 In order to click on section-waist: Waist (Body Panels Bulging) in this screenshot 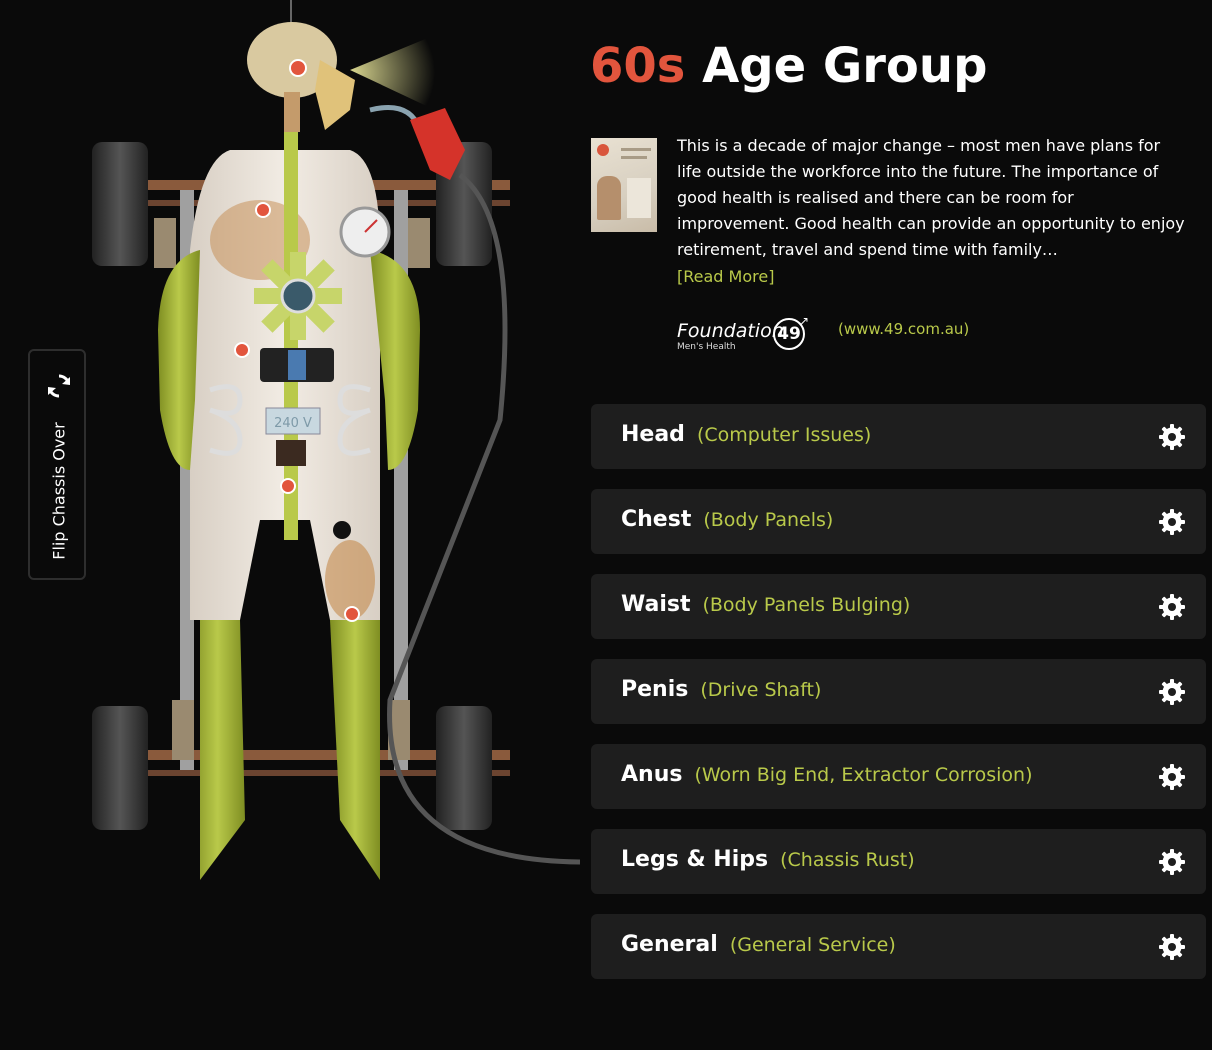, I will do `click(898, 606)`.